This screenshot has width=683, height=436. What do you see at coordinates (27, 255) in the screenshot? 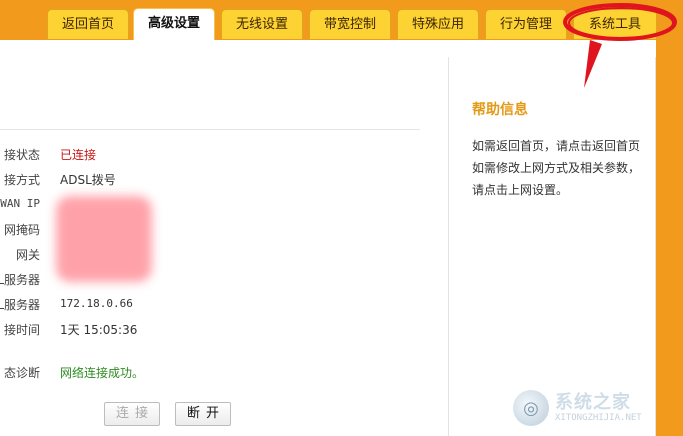
I see `gateway-label: 网关` at bounding box center [27, 255].